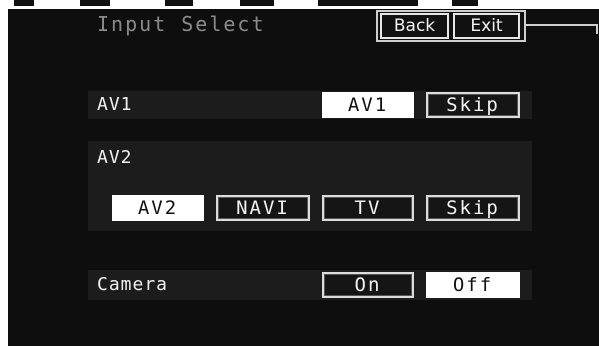 The height and width of the screenshot is (346, 599). I want to click on av1-option-av1: AV1, so click(368, 105).